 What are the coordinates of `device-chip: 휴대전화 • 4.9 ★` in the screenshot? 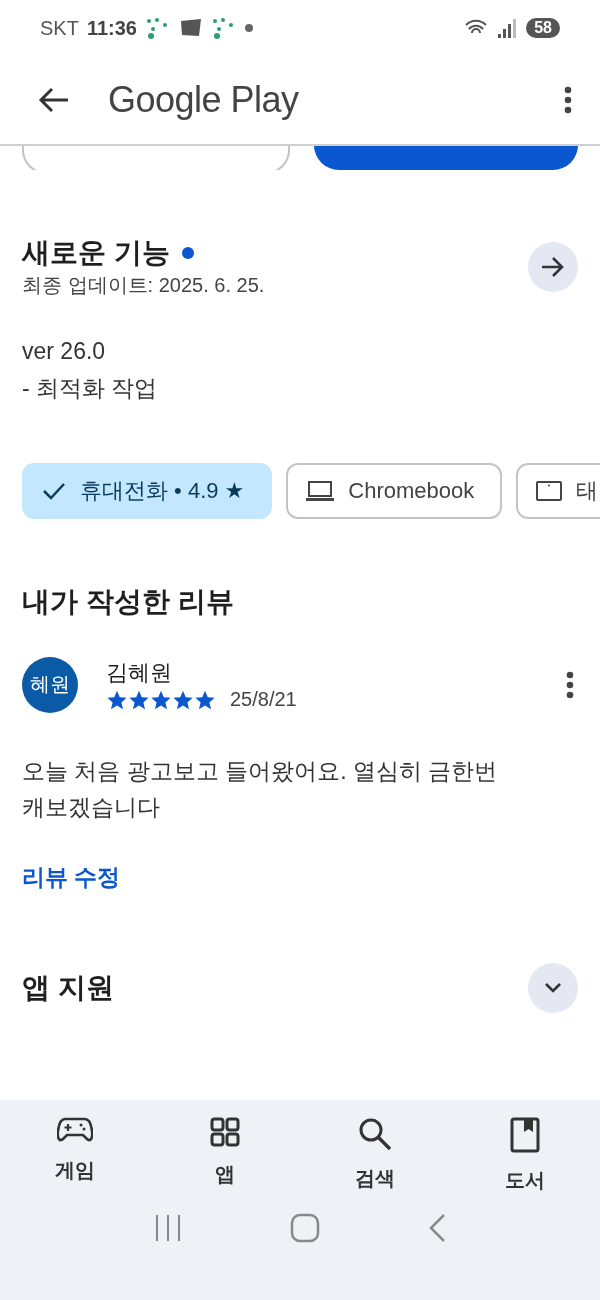 It's located at (147, 490).